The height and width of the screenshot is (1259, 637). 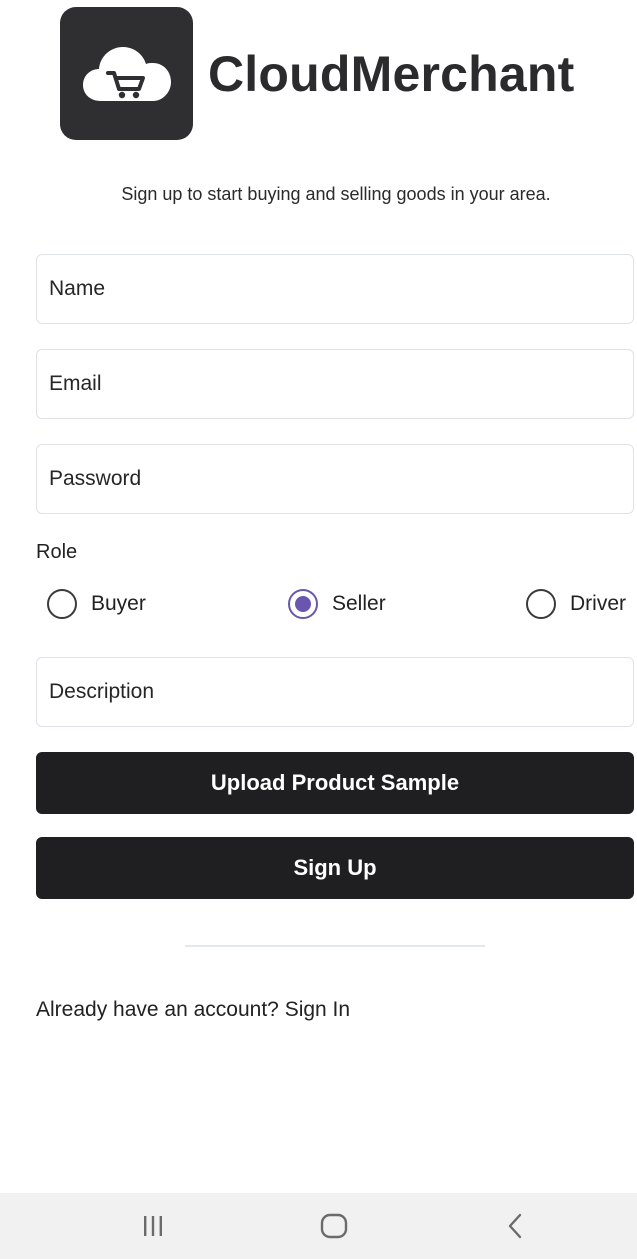 I want to click on sign-in-link: Sign In, so click(x=317, y=1009).